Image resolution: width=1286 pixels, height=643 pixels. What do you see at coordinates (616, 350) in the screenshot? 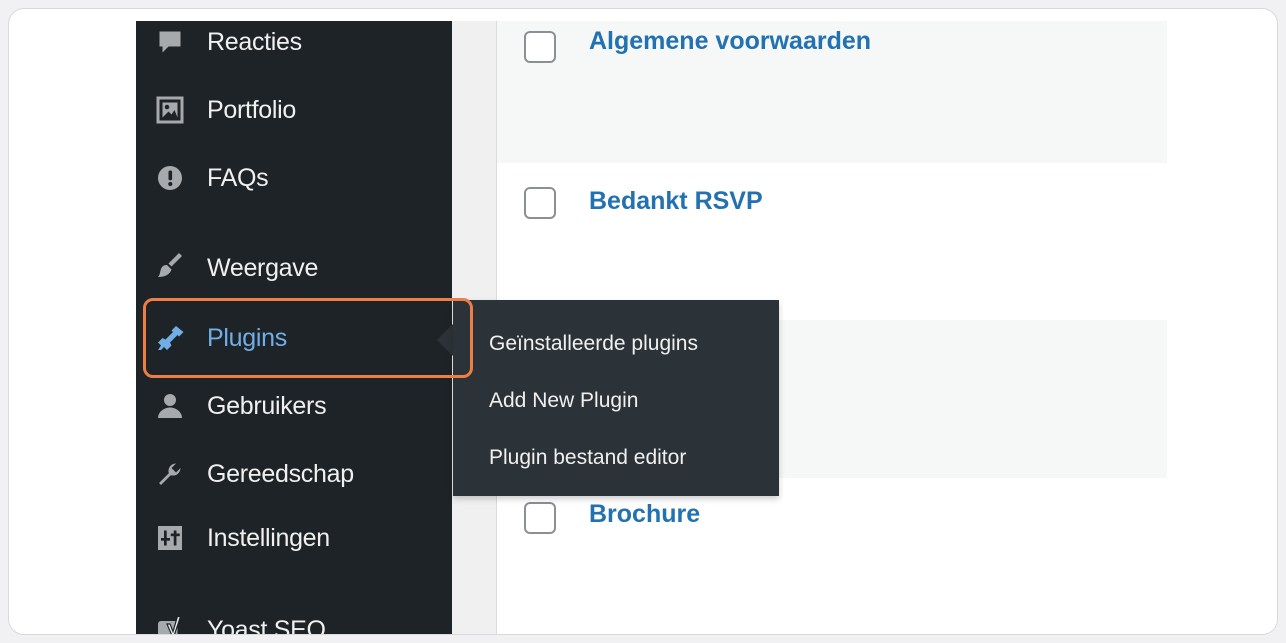
I see `submenu-installed-plugins: Geïnstalleerde plugins` at bounding box center [616, 350].